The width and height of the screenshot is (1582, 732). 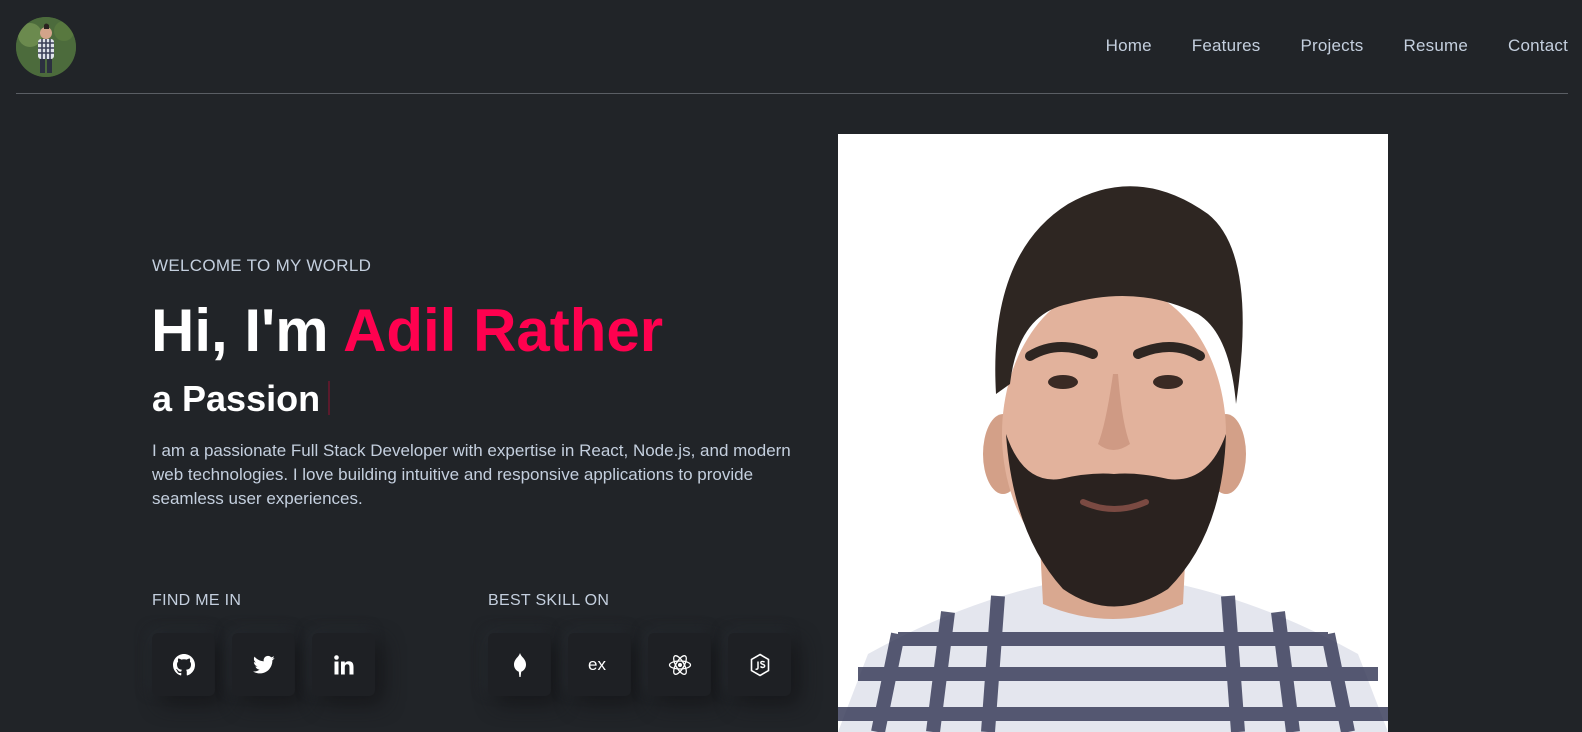 I want to click on github-button, so click(x=183, y=664).